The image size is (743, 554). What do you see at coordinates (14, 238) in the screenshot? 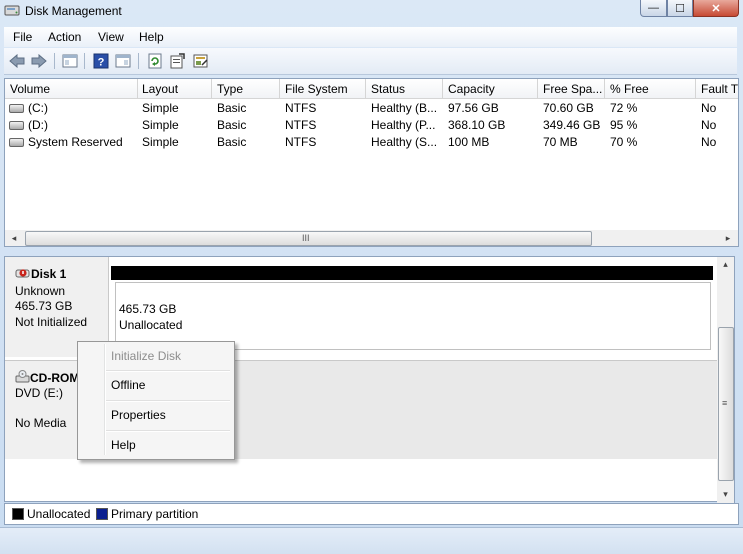
I see `scroll-left-icon: ◂` at bounding box center [14, 238].